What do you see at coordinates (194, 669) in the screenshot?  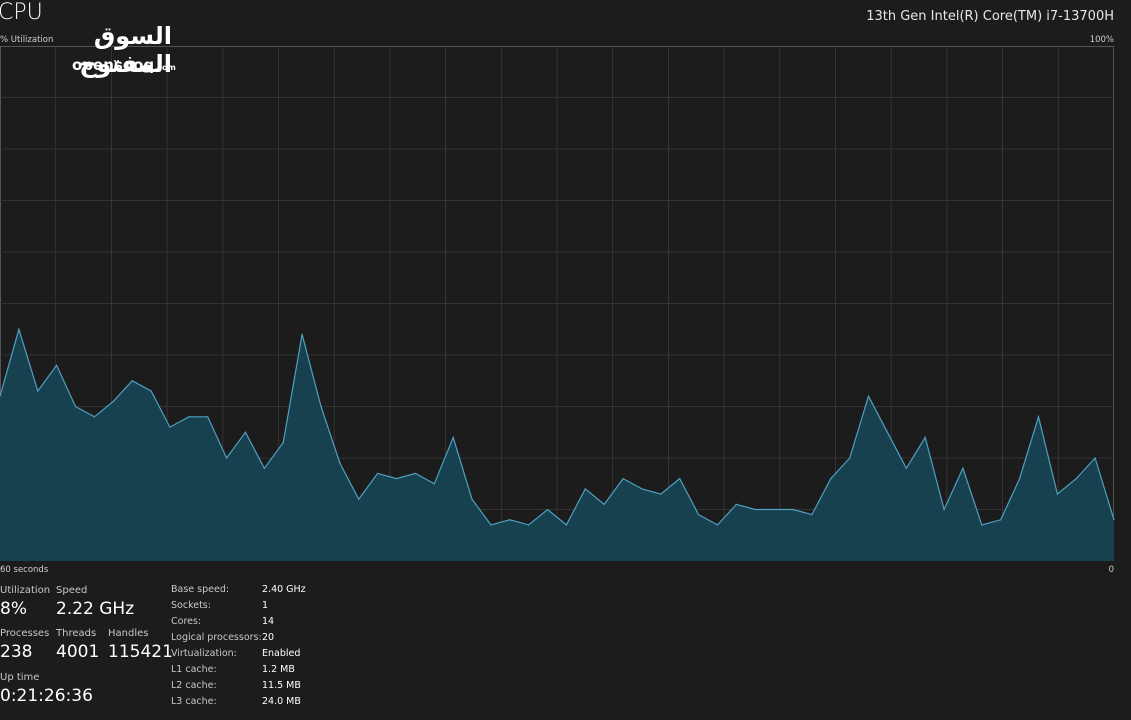 I see `l1-cache-label: L1 cache:` at bounding box center [194, 669].